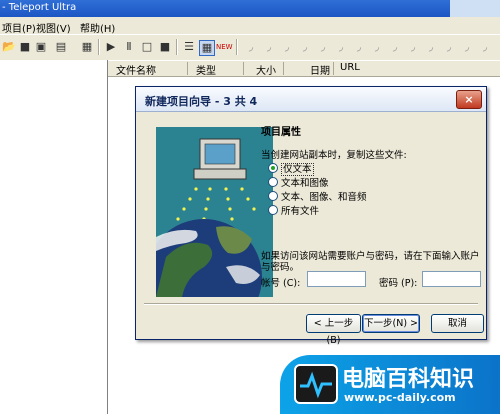  I want to click on page-icon: ▦, so click(87, 47).